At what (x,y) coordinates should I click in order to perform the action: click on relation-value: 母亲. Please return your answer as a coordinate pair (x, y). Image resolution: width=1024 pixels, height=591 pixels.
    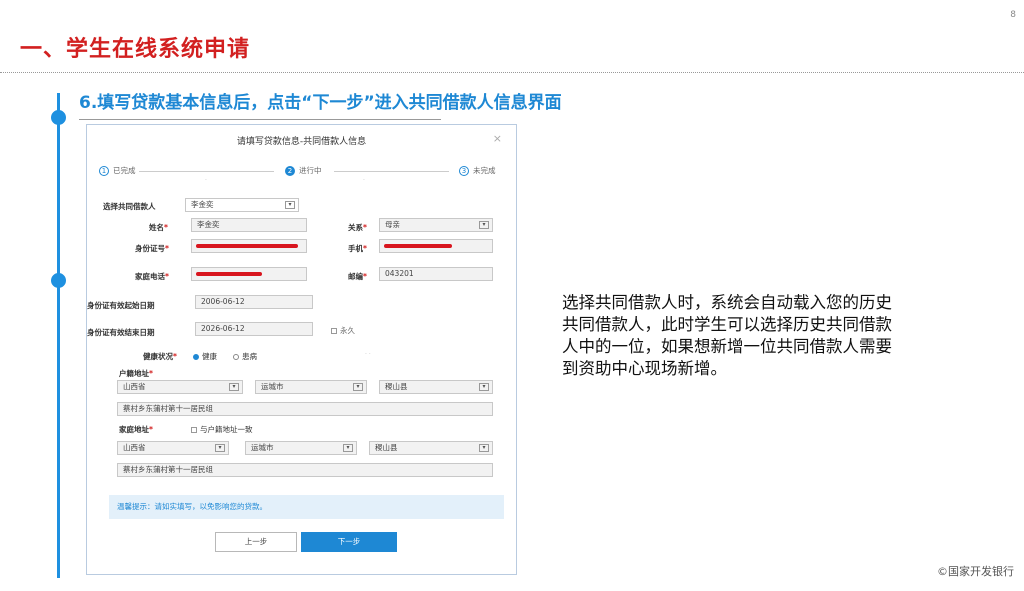
    Looking at the image, I should click on (392, 224).